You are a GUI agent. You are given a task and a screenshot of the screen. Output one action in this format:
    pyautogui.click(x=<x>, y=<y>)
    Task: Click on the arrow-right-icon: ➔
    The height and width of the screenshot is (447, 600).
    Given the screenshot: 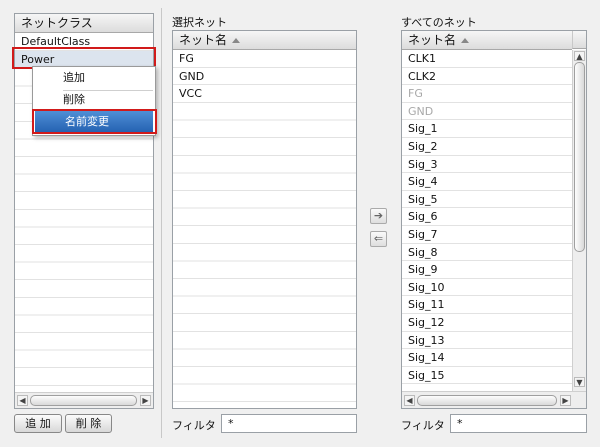 What is the action you would take?
    pyautogui.click(x=378, y=215)
    